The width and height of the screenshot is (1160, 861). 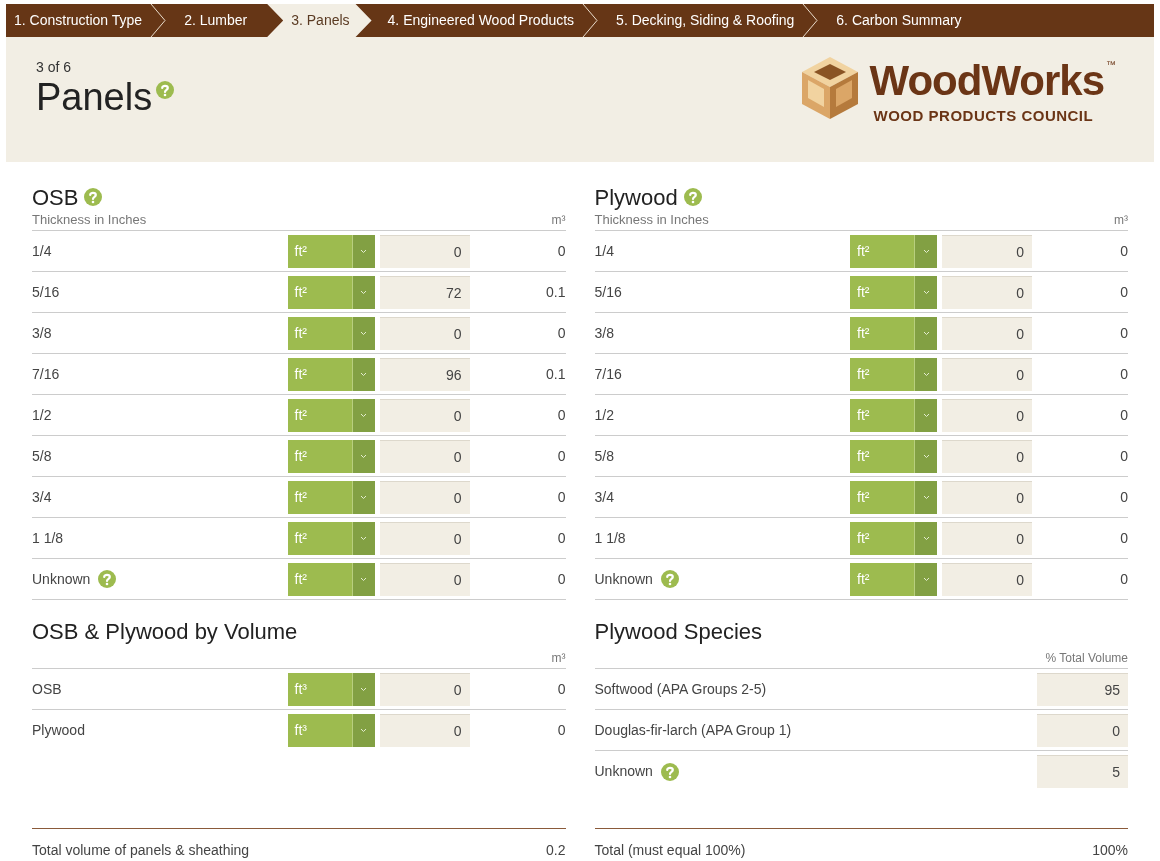 I want to click on section-title: OSB & Plywood by Volume, so click(x=165, y=631).